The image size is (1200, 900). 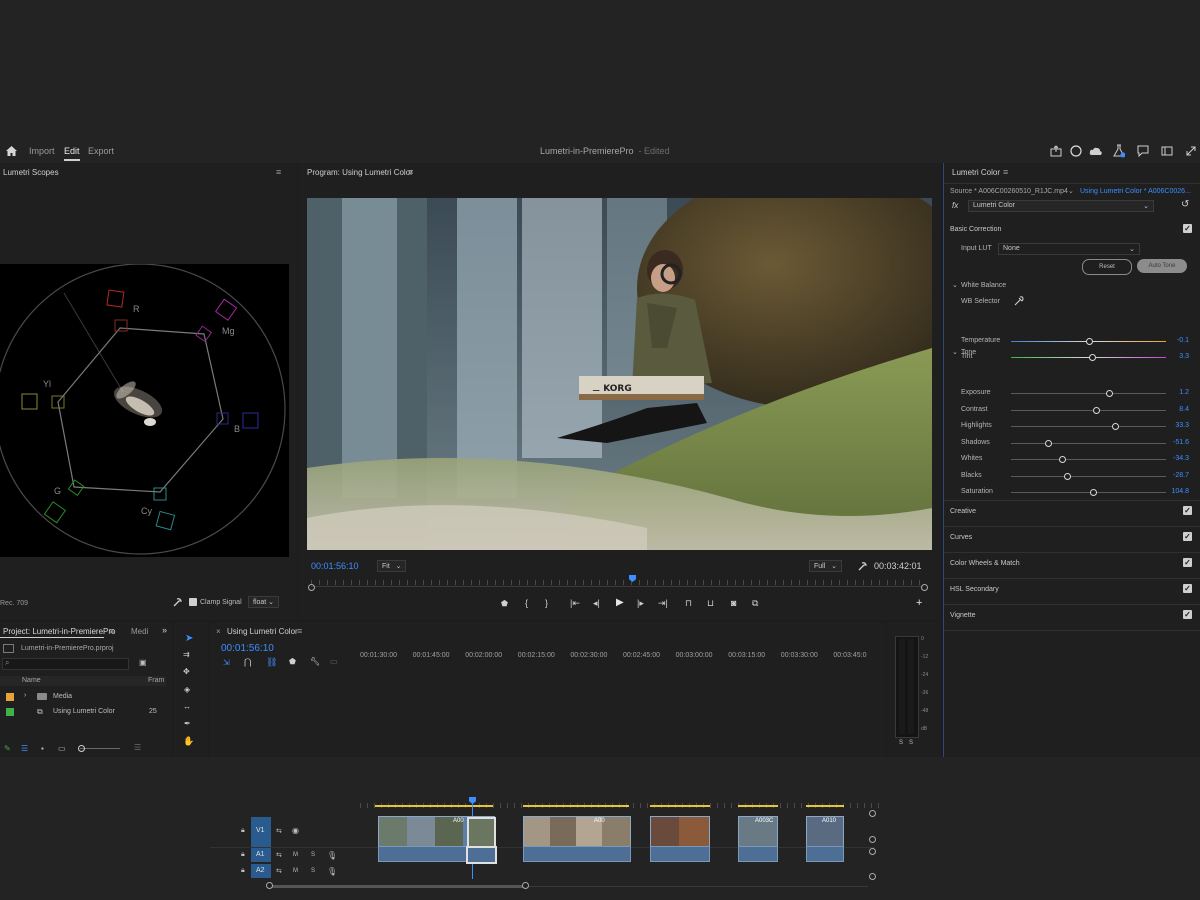 What do you see at coordinates (261, 832) in the screenshot?
I see `v1-source-patch: V1` at bounding box center [261, 832].